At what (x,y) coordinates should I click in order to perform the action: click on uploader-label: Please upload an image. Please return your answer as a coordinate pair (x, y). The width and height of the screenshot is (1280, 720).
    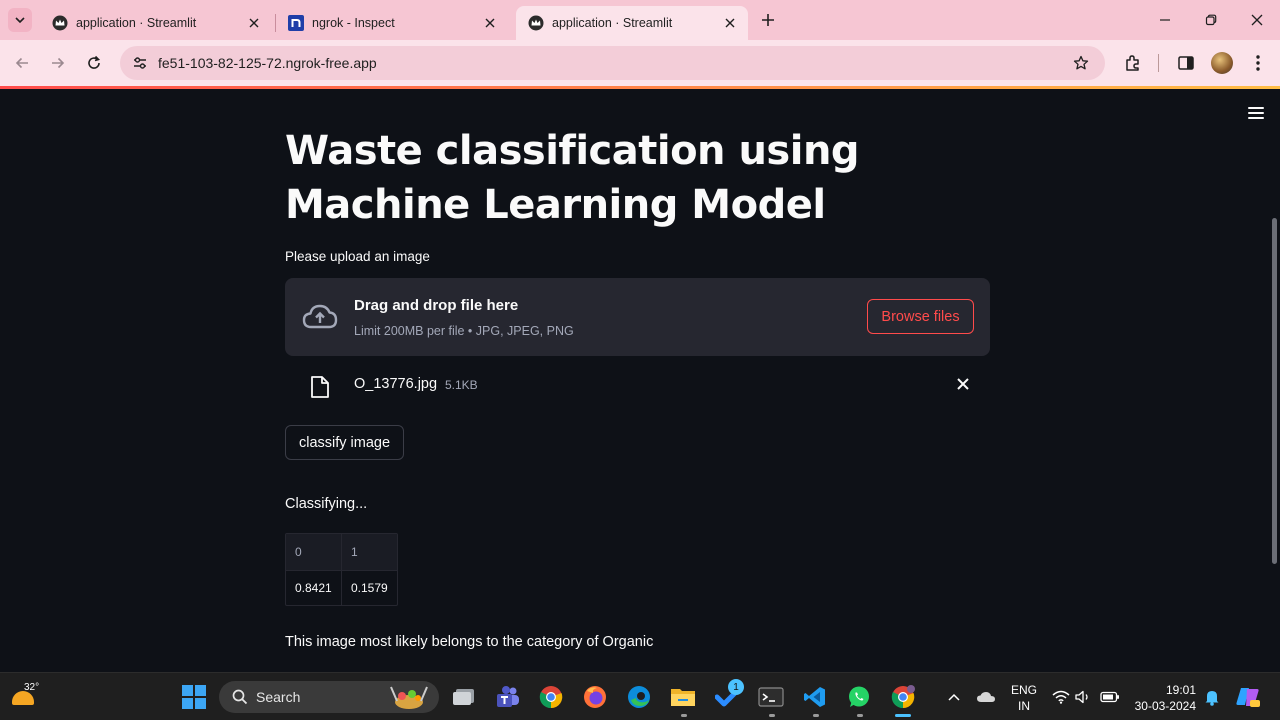
    Looking at the image, I should click on (357, 256).